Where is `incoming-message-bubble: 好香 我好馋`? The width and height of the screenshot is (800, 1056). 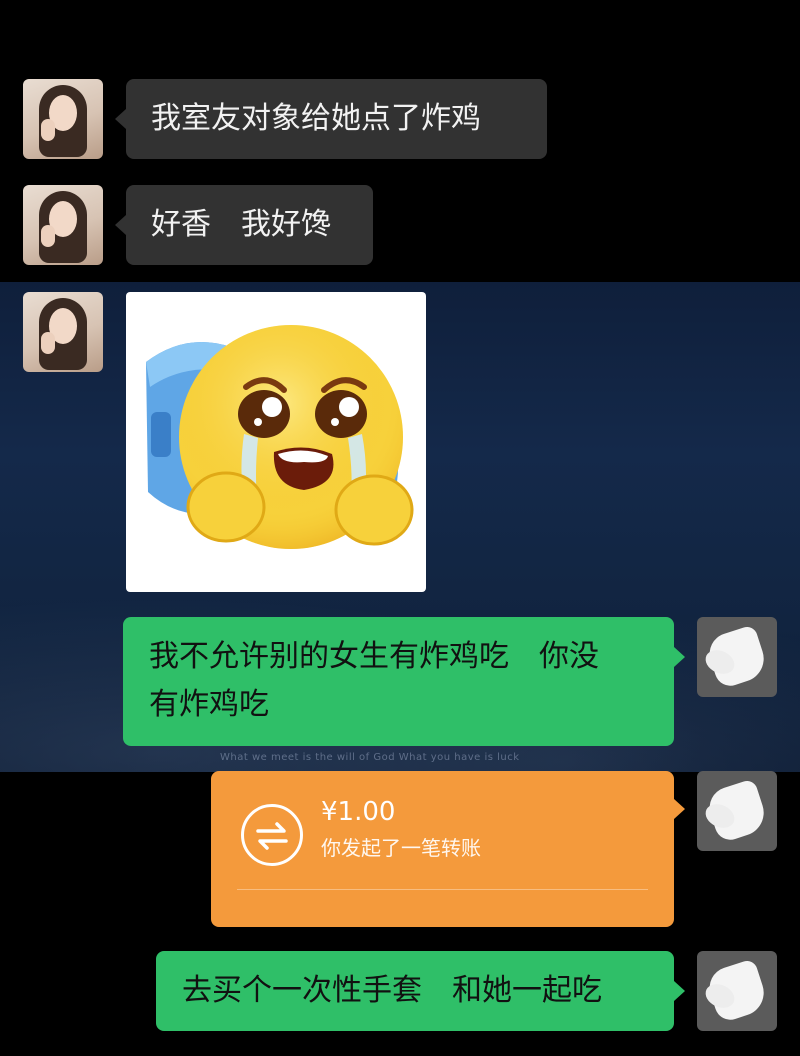
incoming-message-bubble: 好香 我好馋 is located at coordinates (244, 225).